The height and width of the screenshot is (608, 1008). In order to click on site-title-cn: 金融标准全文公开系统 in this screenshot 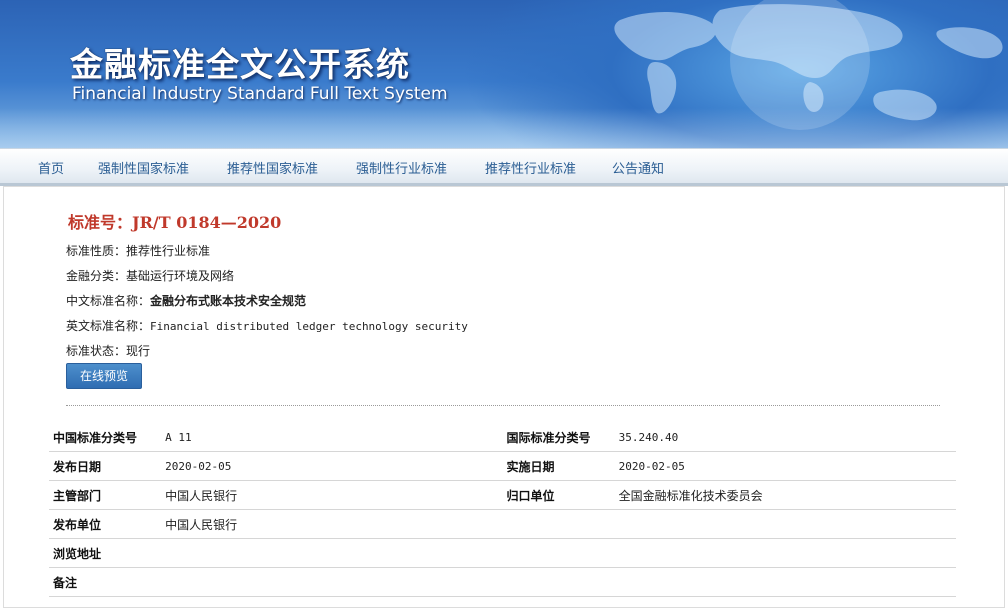, I will do `click(240, 64)`.